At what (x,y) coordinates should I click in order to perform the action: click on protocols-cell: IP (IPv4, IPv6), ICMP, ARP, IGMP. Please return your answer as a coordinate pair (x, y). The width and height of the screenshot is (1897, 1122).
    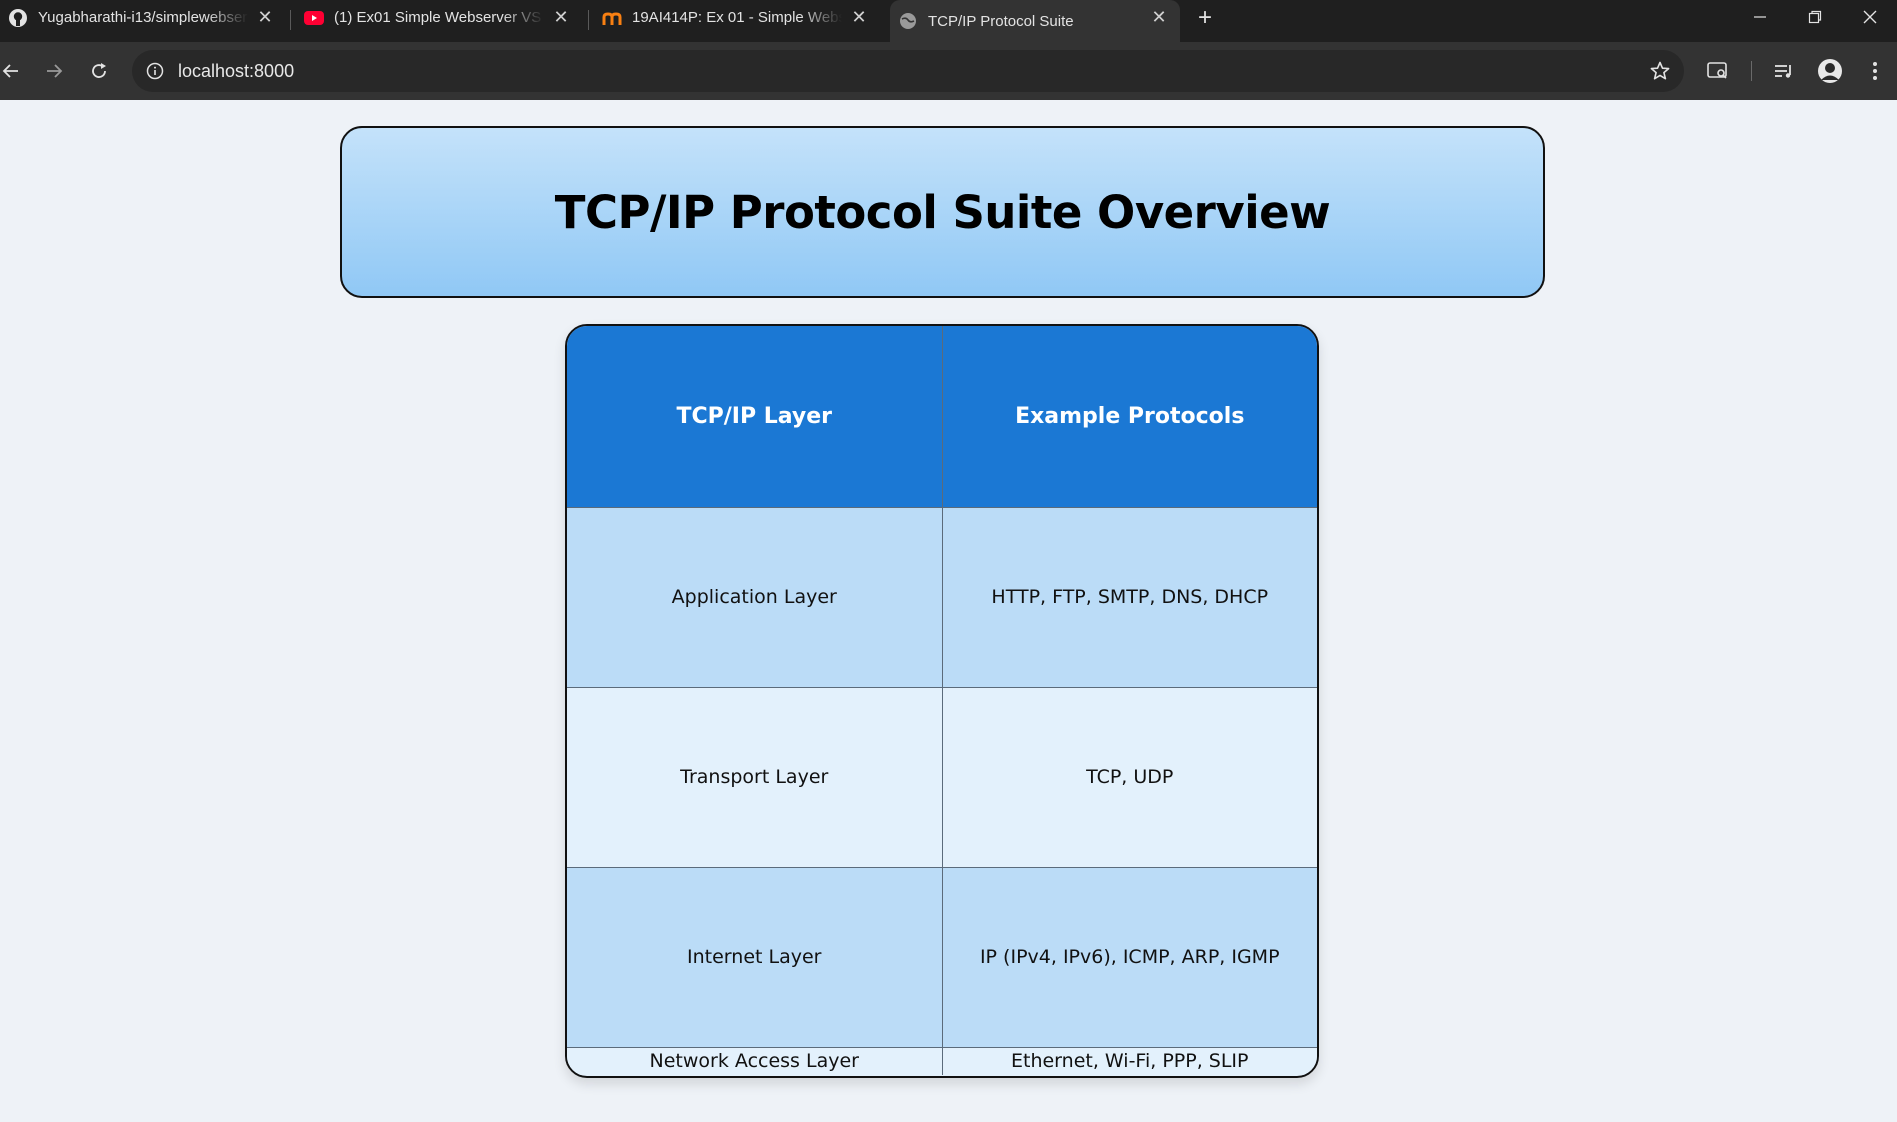
    Looking at the image, I should click on (1129, 956).